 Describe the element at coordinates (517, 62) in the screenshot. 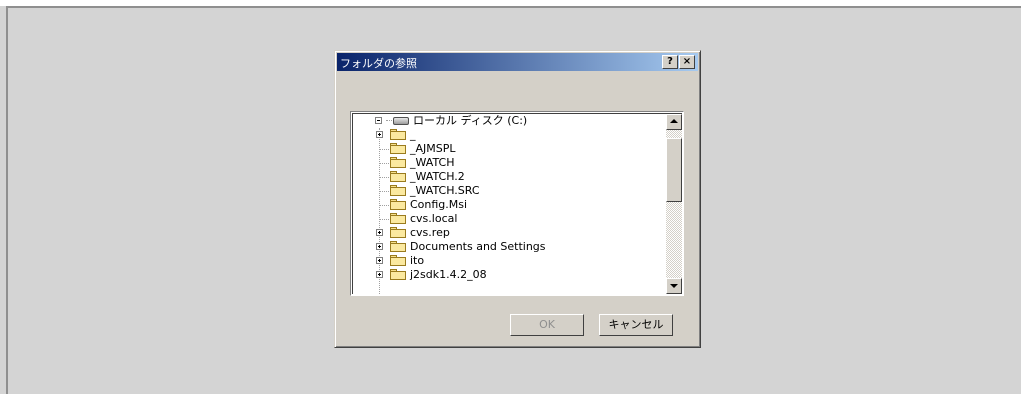

I see `dialog-titlebar: フォルダの参照 ? ×` at that location.